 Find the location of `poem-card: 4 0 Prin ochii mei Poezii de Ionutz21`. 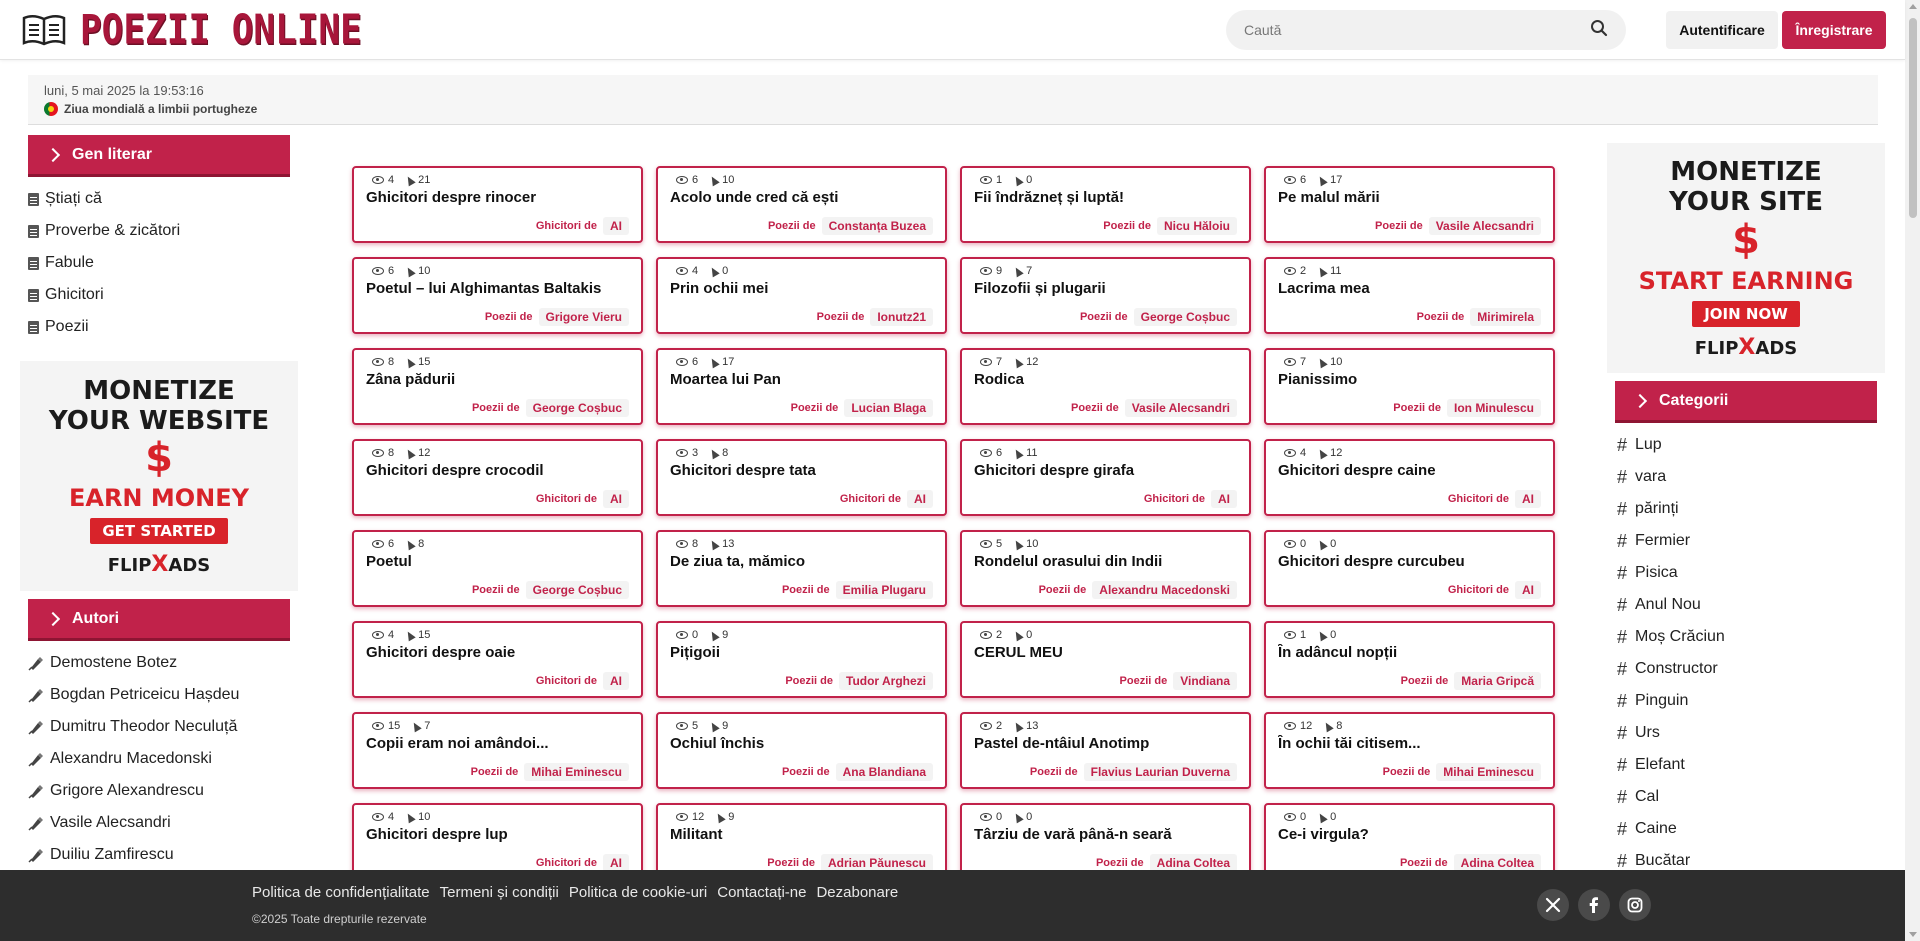

poem-card: 4 0 Prin ochii mei Poezii de Ionutz21 is located at coordinates (801, 295).